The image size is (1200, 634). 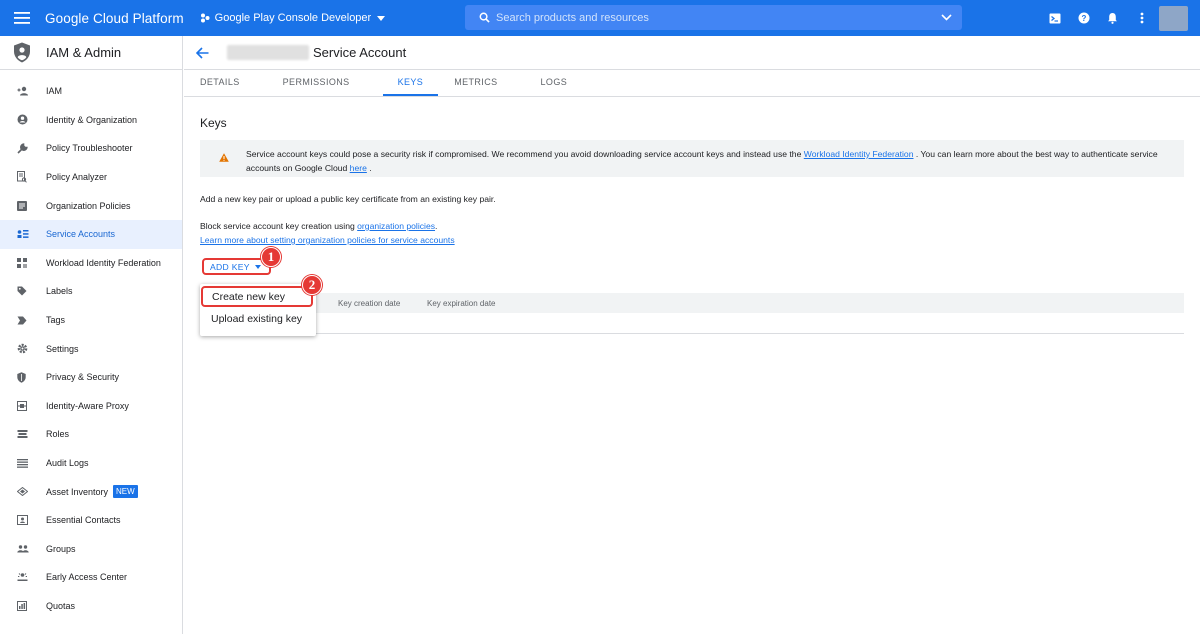 What do you see at coordinates (23, 177) in the screenshot?
I see `doc-search-icon` at bounding box center [23, 177].